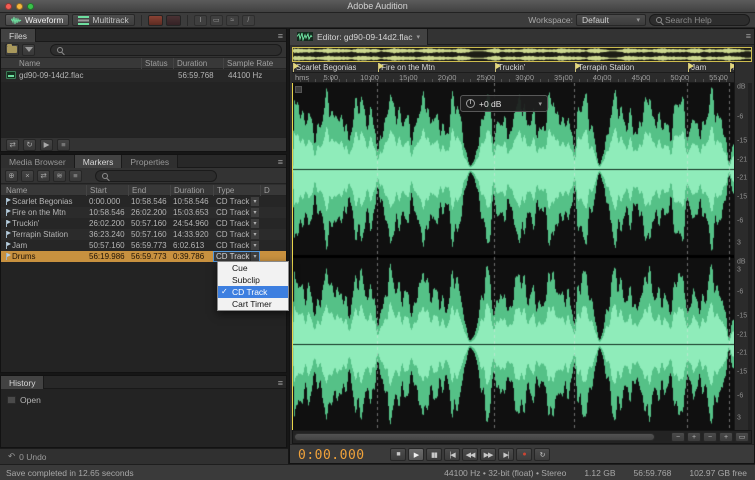 This screenshot has width=755, height=480. I want to click on marker-flag: Terrapin Station, so click(604, 67).